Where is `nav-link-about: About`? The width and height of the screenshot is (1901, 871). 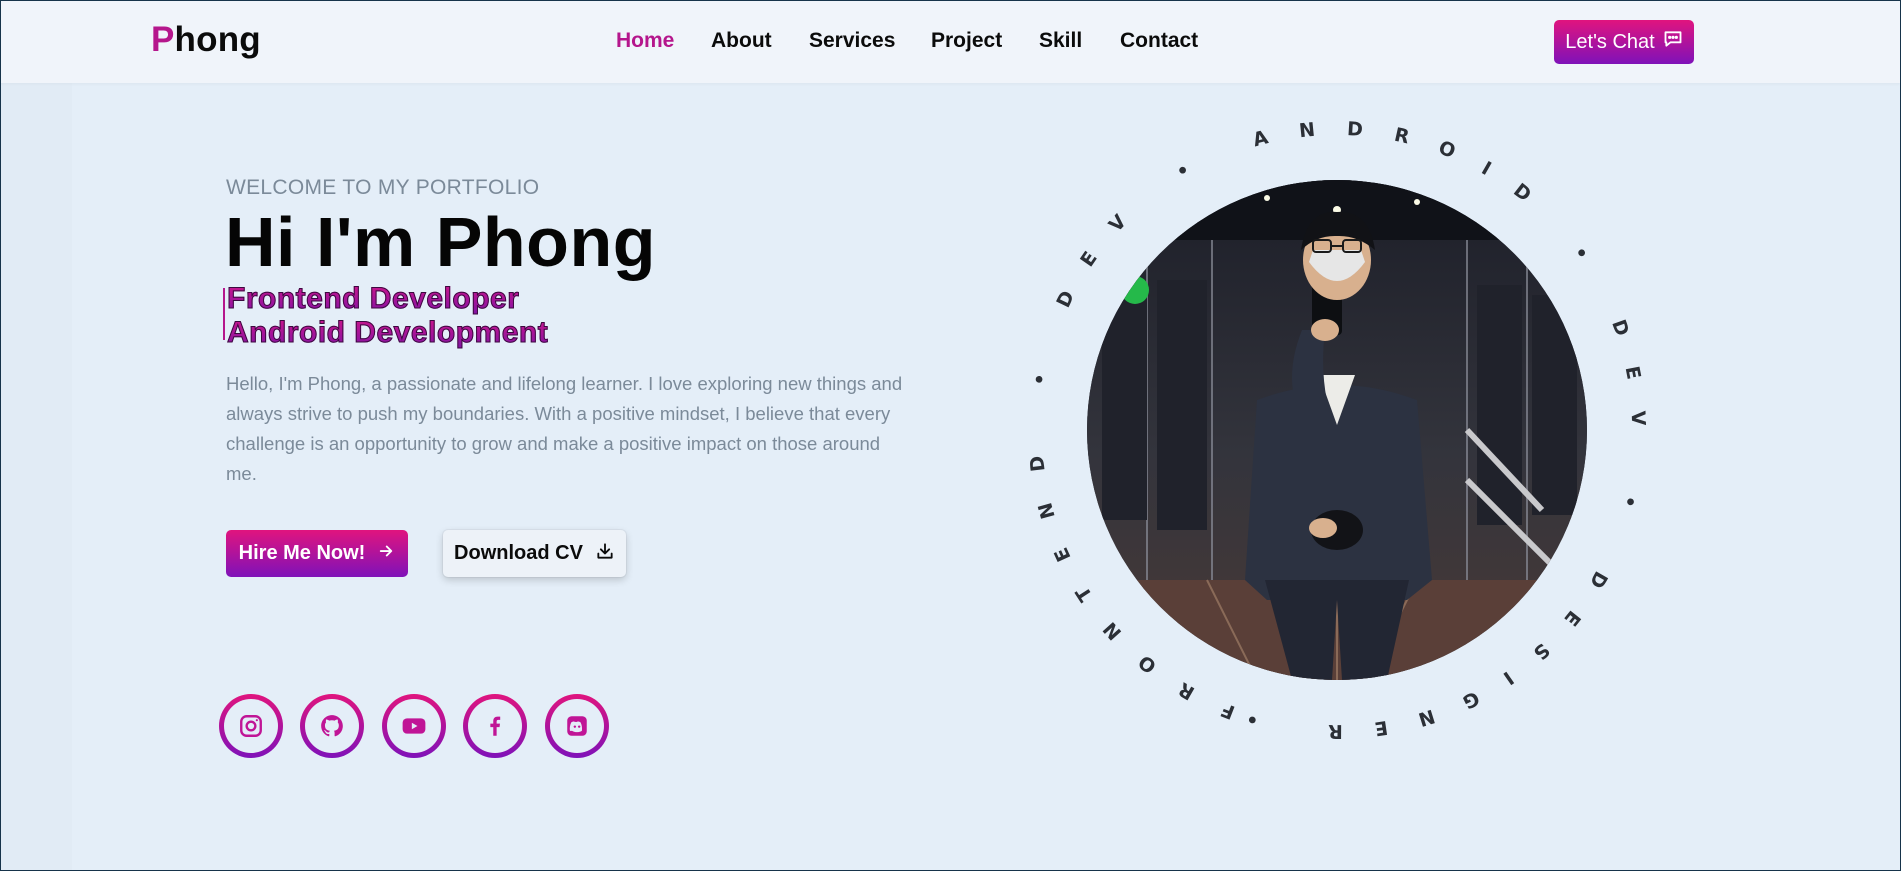 nav-link-about: About is located at coordinates (741, 41).